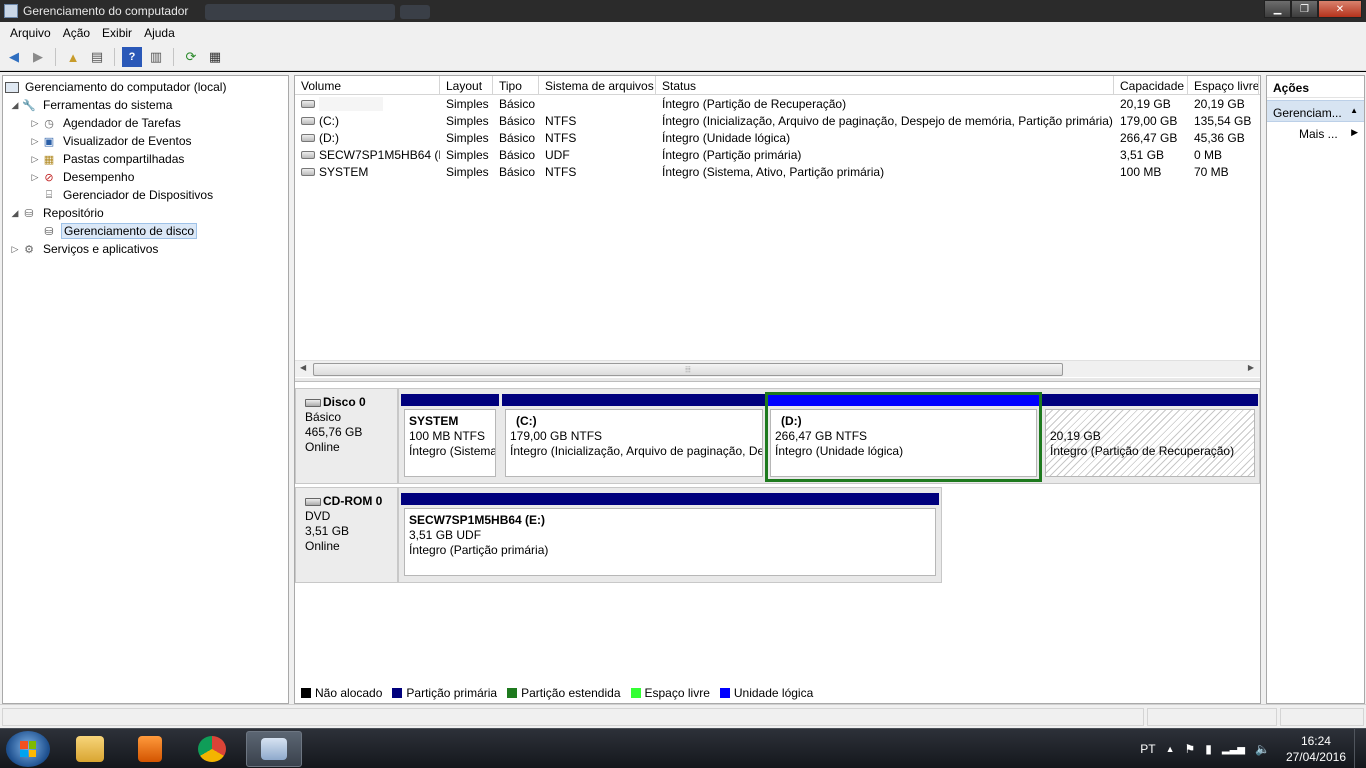  I want to click on actions-section-disk-management: Gerenciam... ▲, so click(1315, 111).